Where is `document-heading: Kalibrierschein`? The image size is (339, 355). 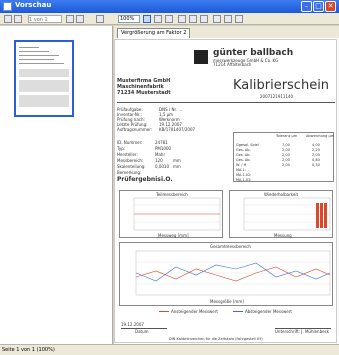 document-heading: Kalibrierschein is located at coordinates (281, 85).